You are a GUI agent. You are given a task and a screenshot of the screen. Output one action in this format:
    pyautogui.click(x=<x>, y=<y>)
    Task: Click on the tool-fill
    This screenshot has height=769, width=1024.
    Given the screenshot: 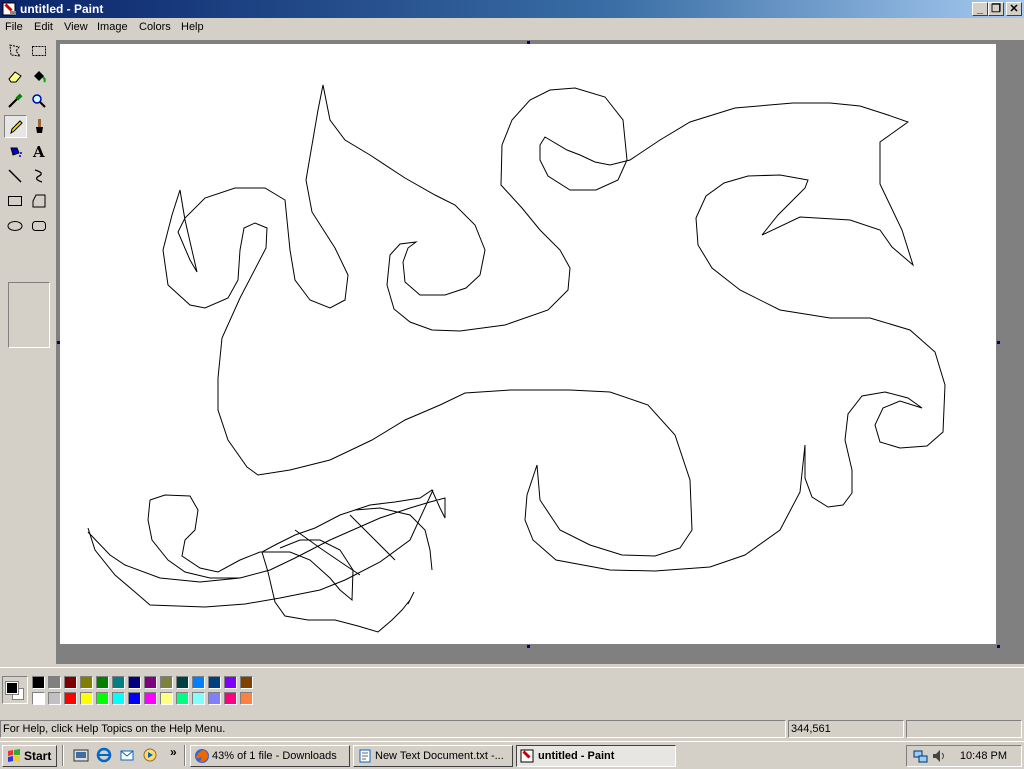 What is the action you would take?
    pyautogui.click(x=39, y=76)
    